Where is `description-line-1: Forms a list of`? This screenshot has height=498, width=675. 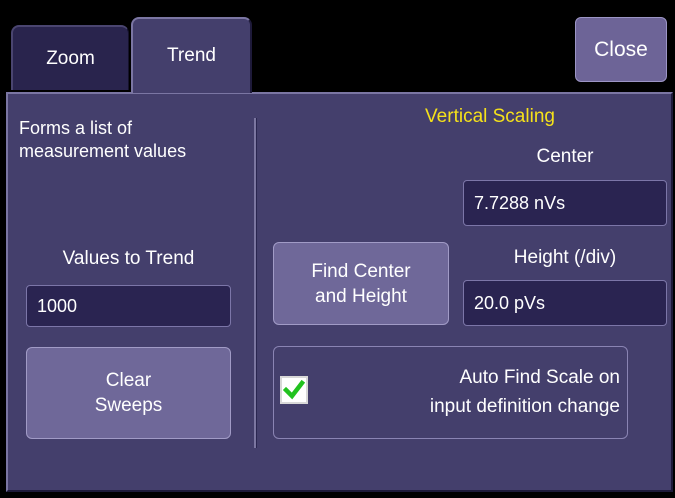 description-line-1: Forms a list of is located at coordinates (76, 128).